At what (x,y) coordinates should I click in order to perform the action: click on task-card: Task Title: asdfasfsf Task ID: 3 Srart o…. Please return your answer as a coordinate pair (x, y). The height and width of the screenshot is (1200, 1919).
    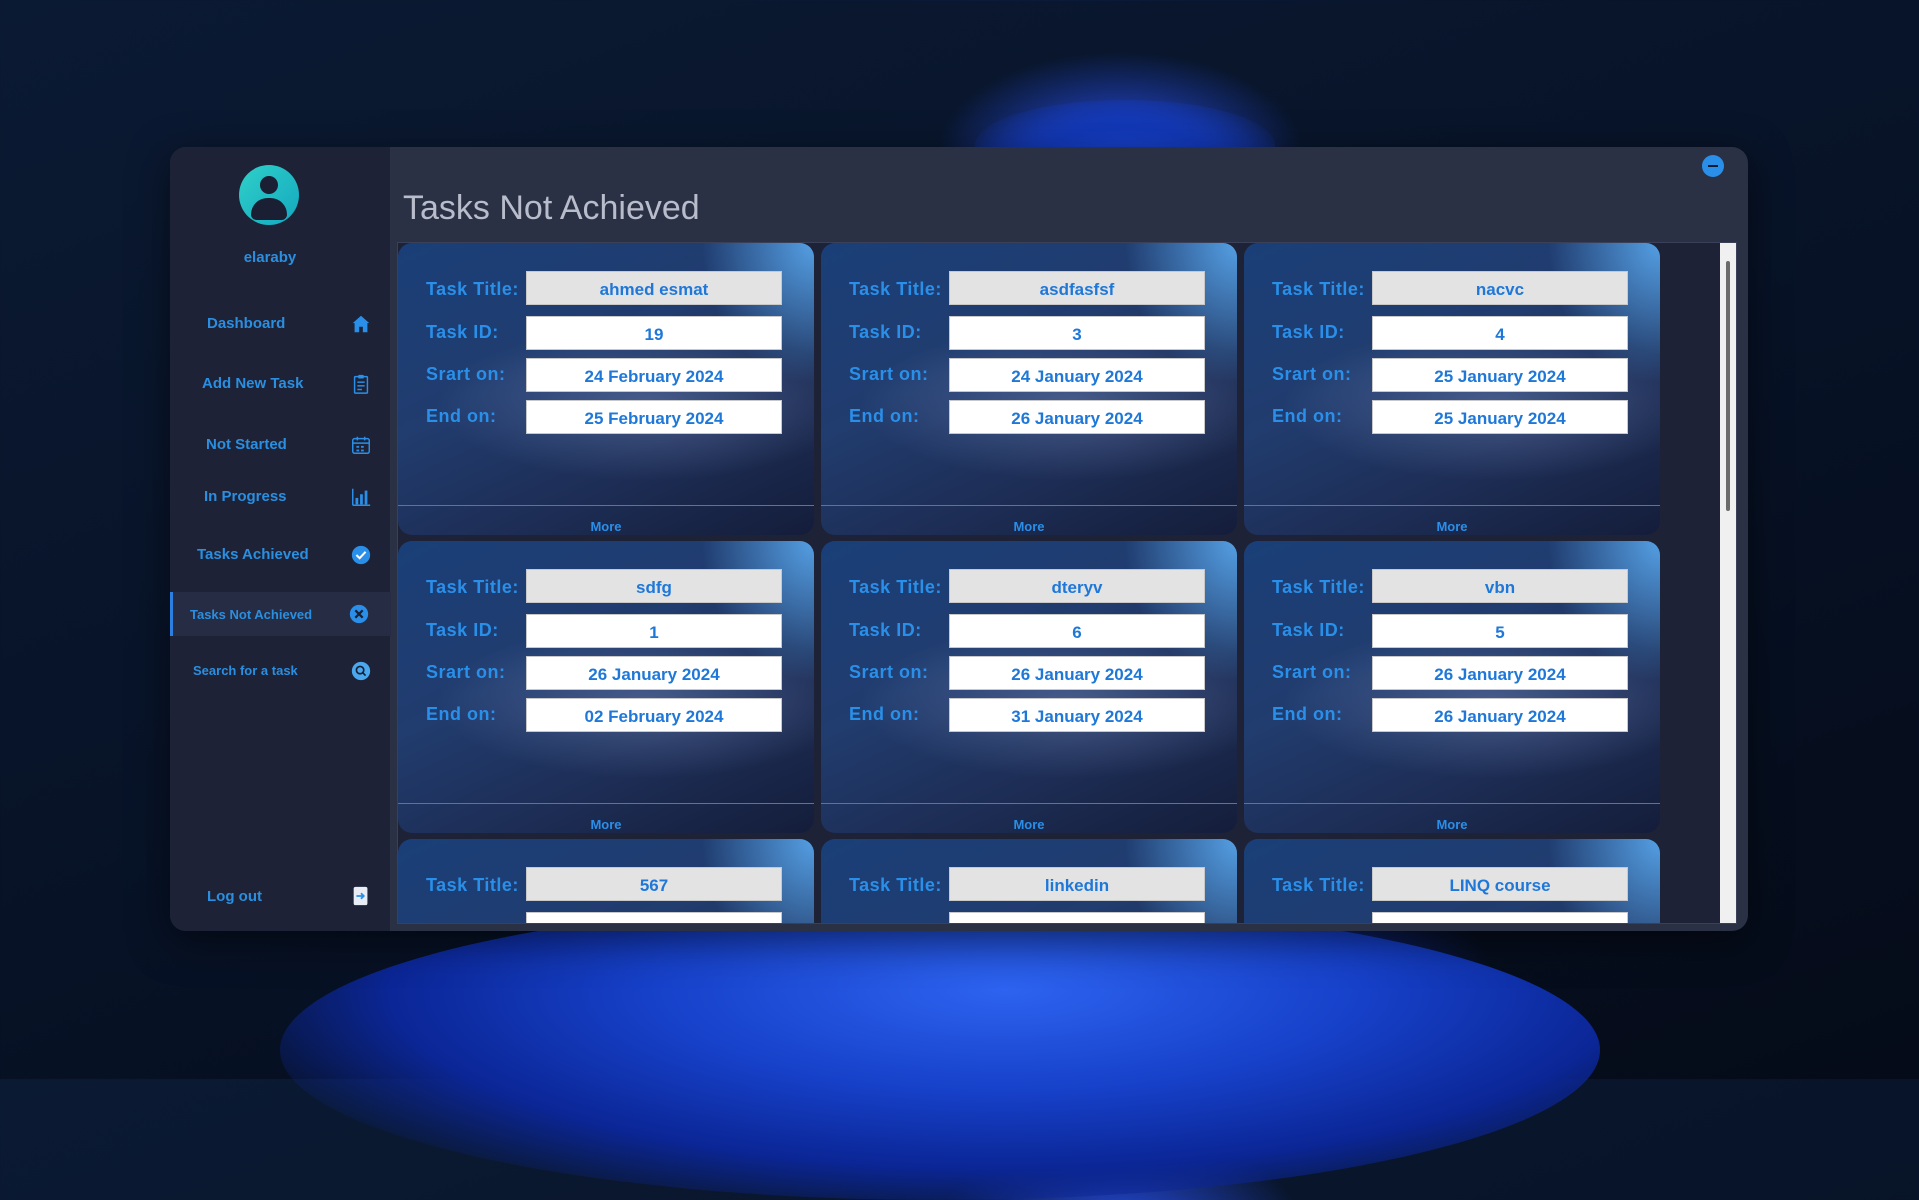
    Looking at the image, I should click on (1029, 389).